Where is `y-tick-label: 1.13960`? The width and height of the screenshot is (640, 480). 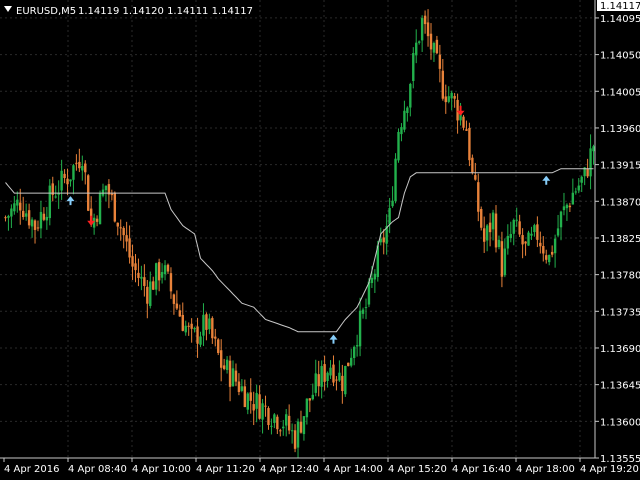
y-tick-label: 1.13960 is located at coordinates (620, 129).